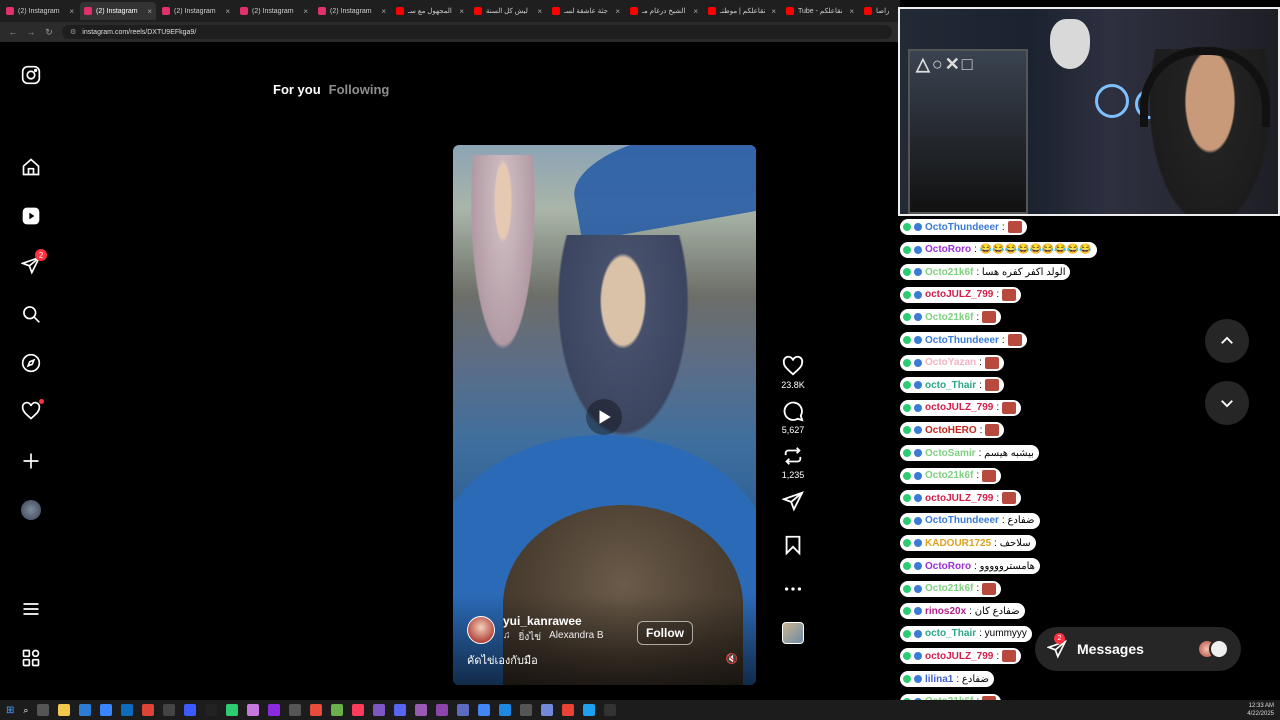 The width and height of the screenshot is (1280, 720). Describe the element at coordinates (31, 609) in the screenshot. I see `more-menu-icon` at that location.